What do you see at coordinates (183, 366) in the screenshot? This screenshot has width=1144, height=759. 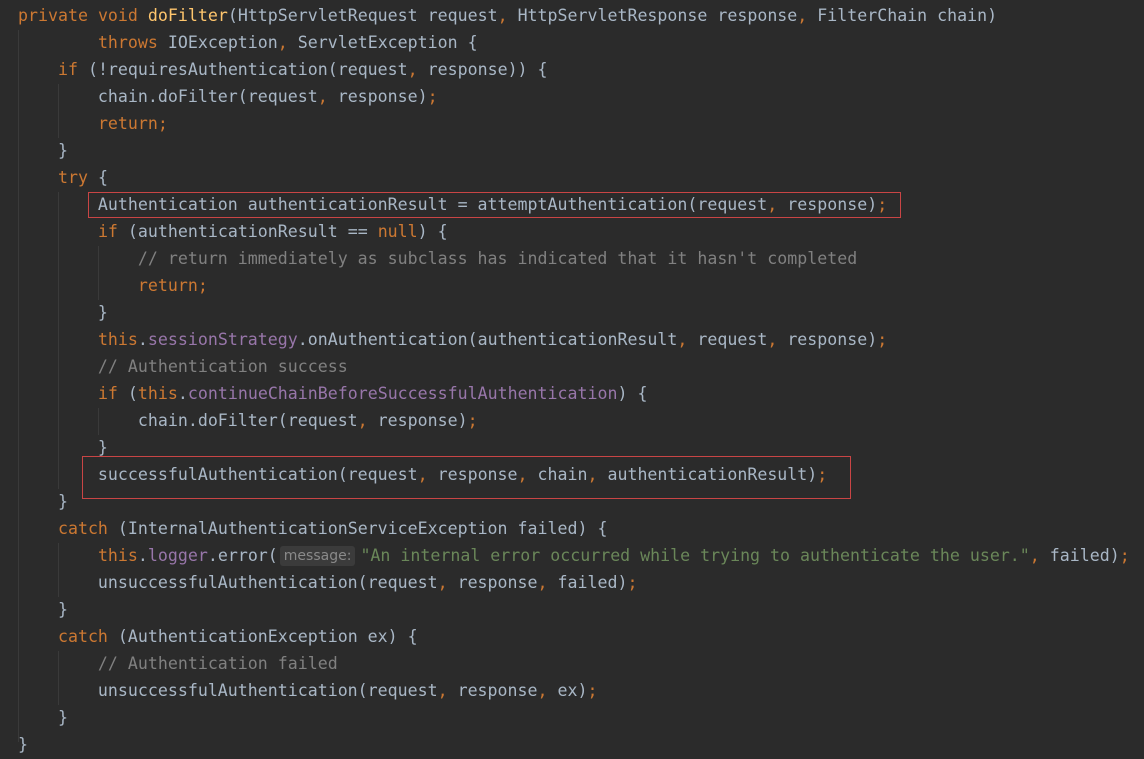 I see `code-line: // Authentication success` at bounding box center [183, 366].